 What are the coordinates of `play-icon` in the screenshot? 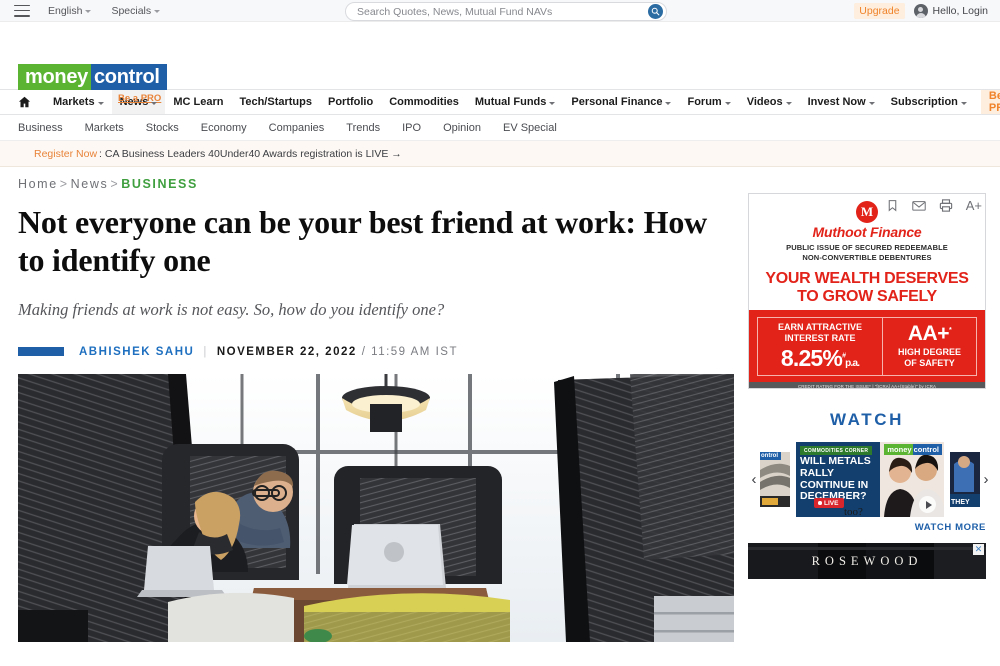 It's located at (927, 504).